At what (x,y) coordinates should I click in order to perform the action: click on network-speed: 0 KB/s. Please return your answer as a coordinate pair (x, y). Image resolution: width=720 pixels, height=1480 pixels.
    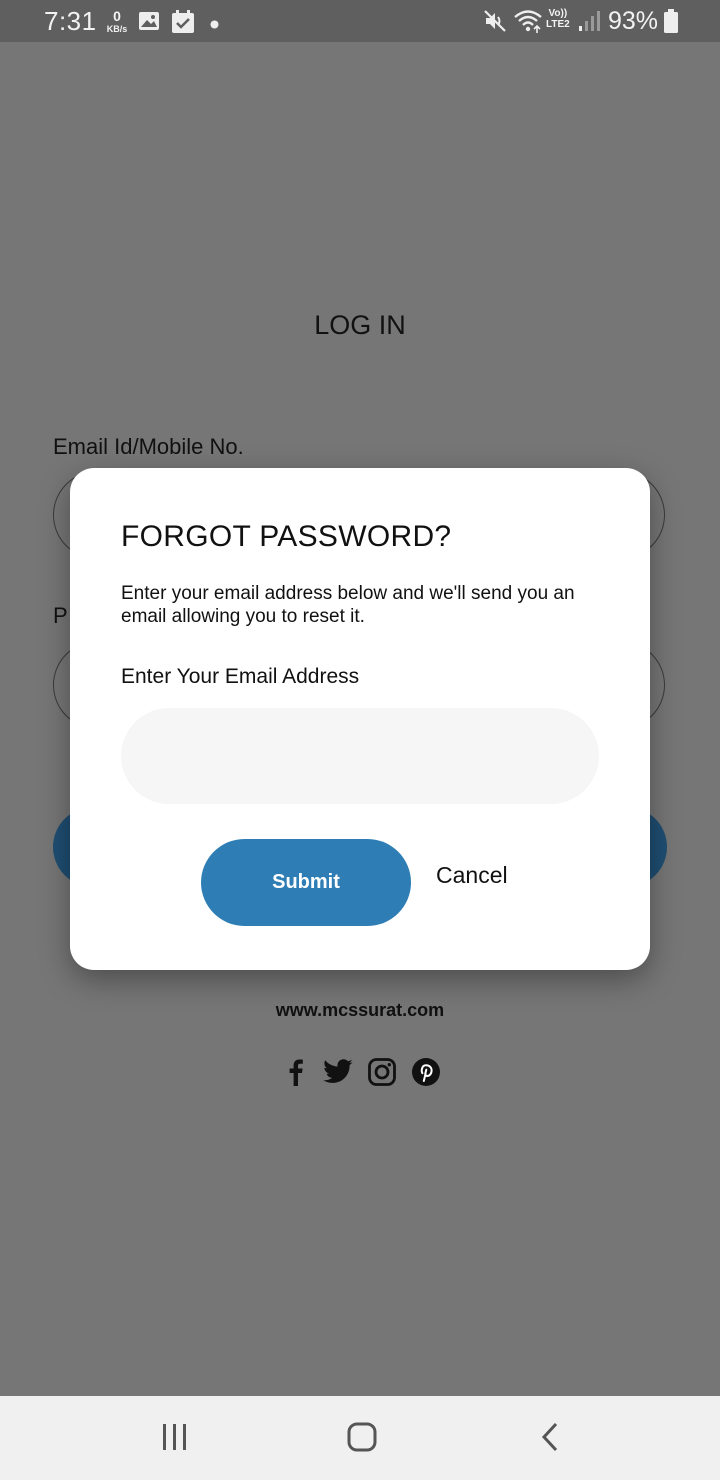
    Looking at the image, I should click on (117, 21).